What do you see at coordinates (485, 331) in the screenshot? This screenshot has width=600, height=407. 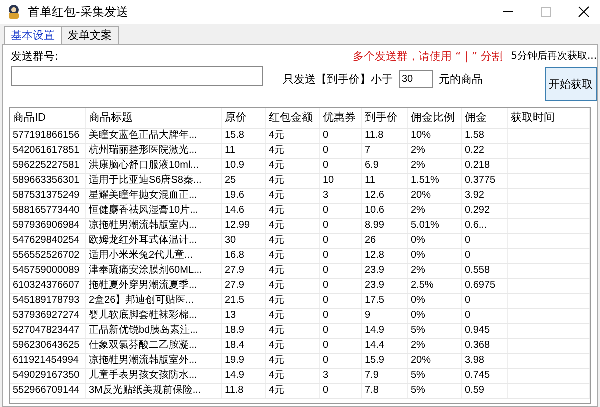 I see `table-cell: 0.945` at bounding box center [485, 331].